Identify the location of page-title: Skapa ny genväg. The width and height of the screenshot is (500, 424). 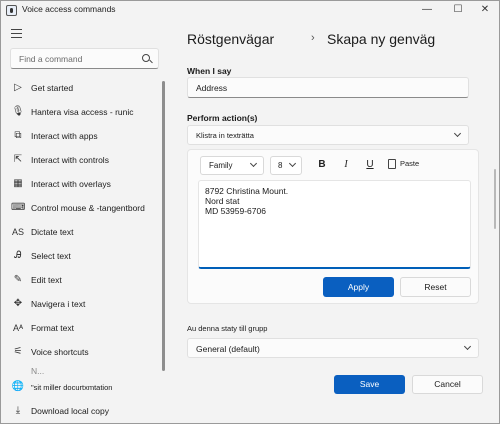
(381, 39).